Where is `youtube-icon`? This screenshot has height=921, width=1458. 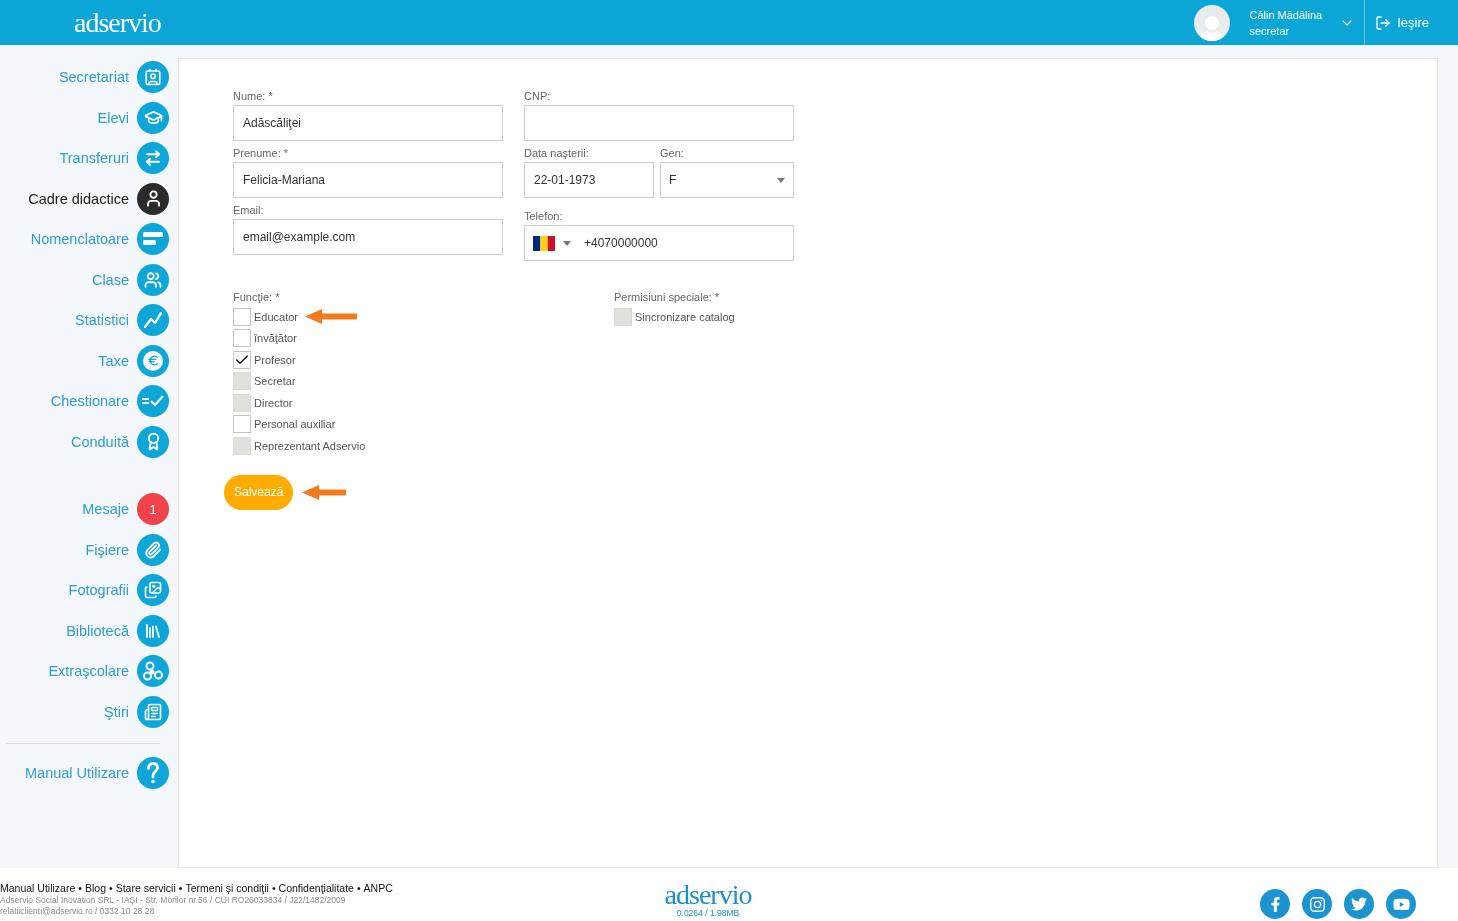 youtube-icon is located at coordinates (1401, 904).